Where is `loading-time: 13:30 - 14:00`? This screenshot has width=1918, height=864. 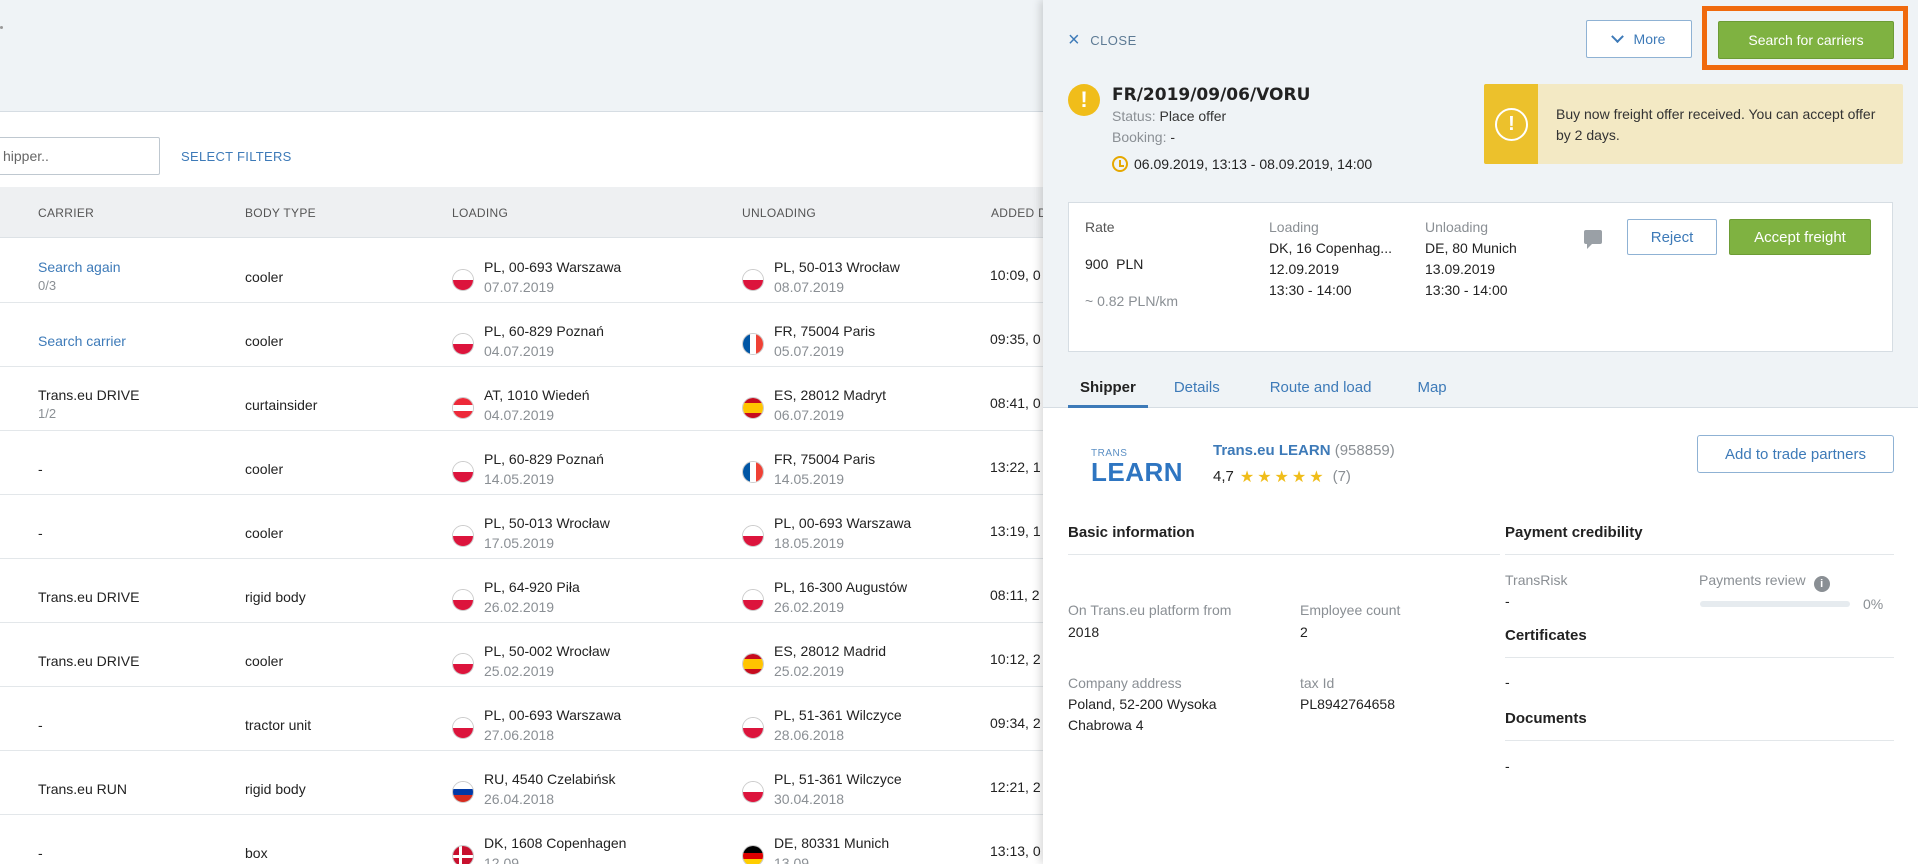 loading-time: 13:30 - 14:00 is located at coordinates (1310, 290).